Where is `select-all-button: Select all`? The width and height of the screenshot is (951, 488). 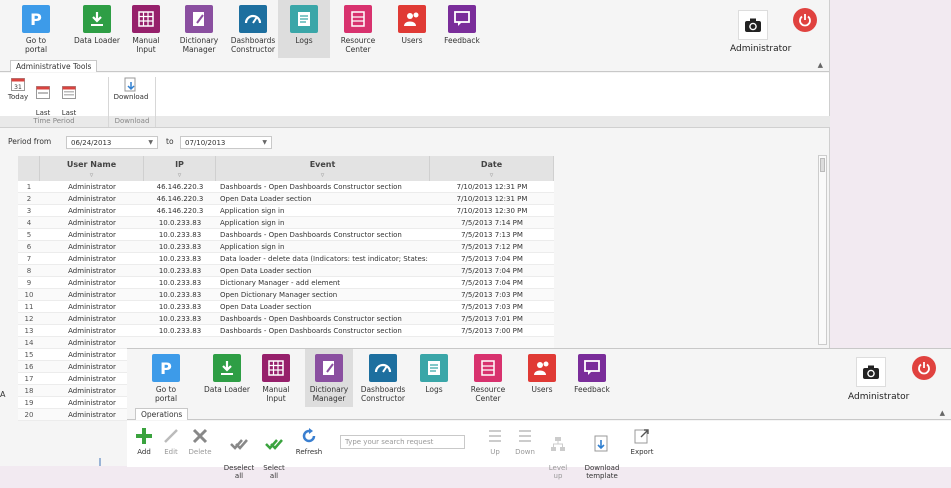 select-all-button: Select all is located at coordinates (274, 457).